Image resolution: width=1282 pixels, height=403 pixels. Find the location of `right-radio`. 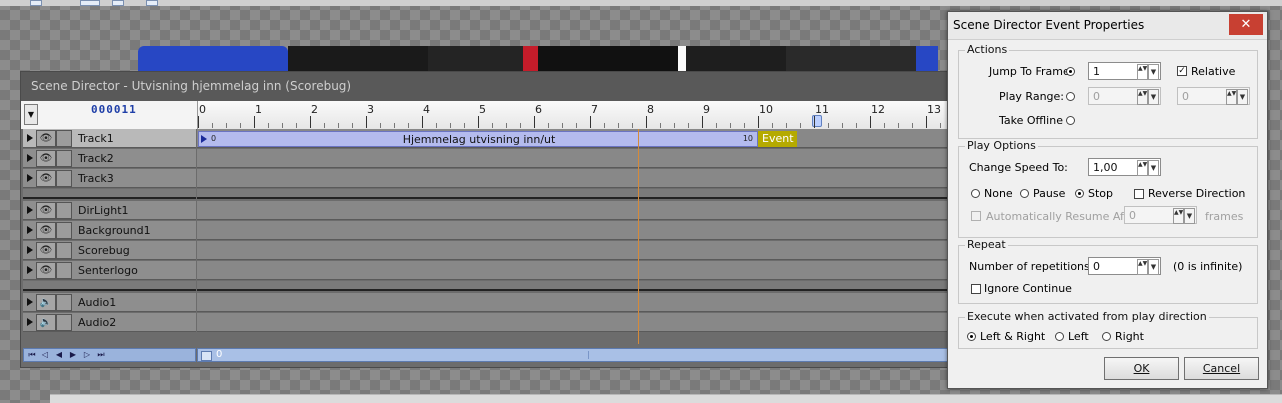

right-radio is located at coordinates (1106, 336).